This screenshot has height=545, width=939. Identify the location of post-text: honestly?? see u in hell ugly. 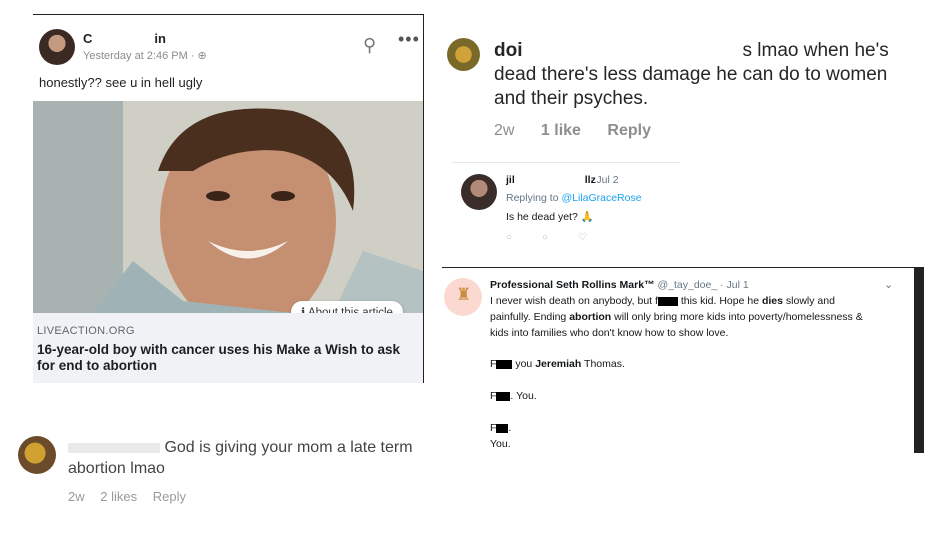
(121, 82).